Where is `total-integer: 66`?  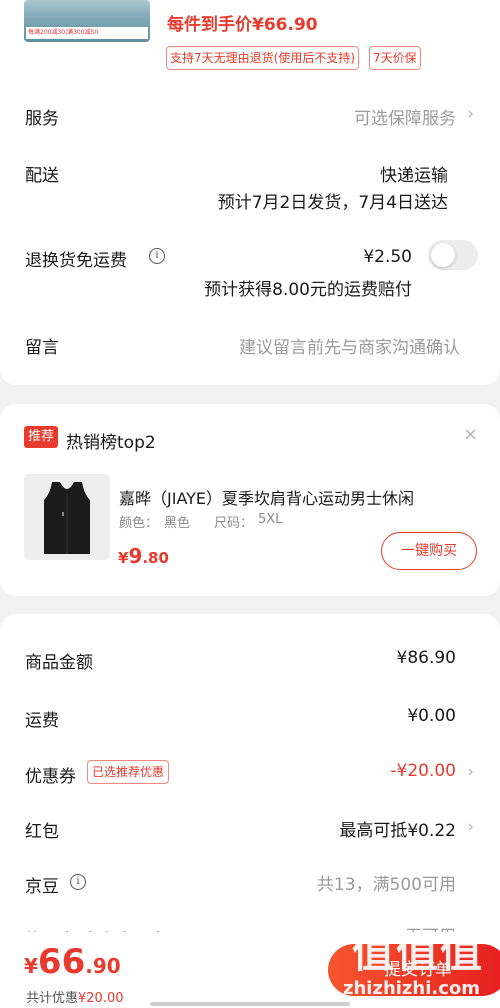 total-integer: 66 is located at coordinates (61, 962).